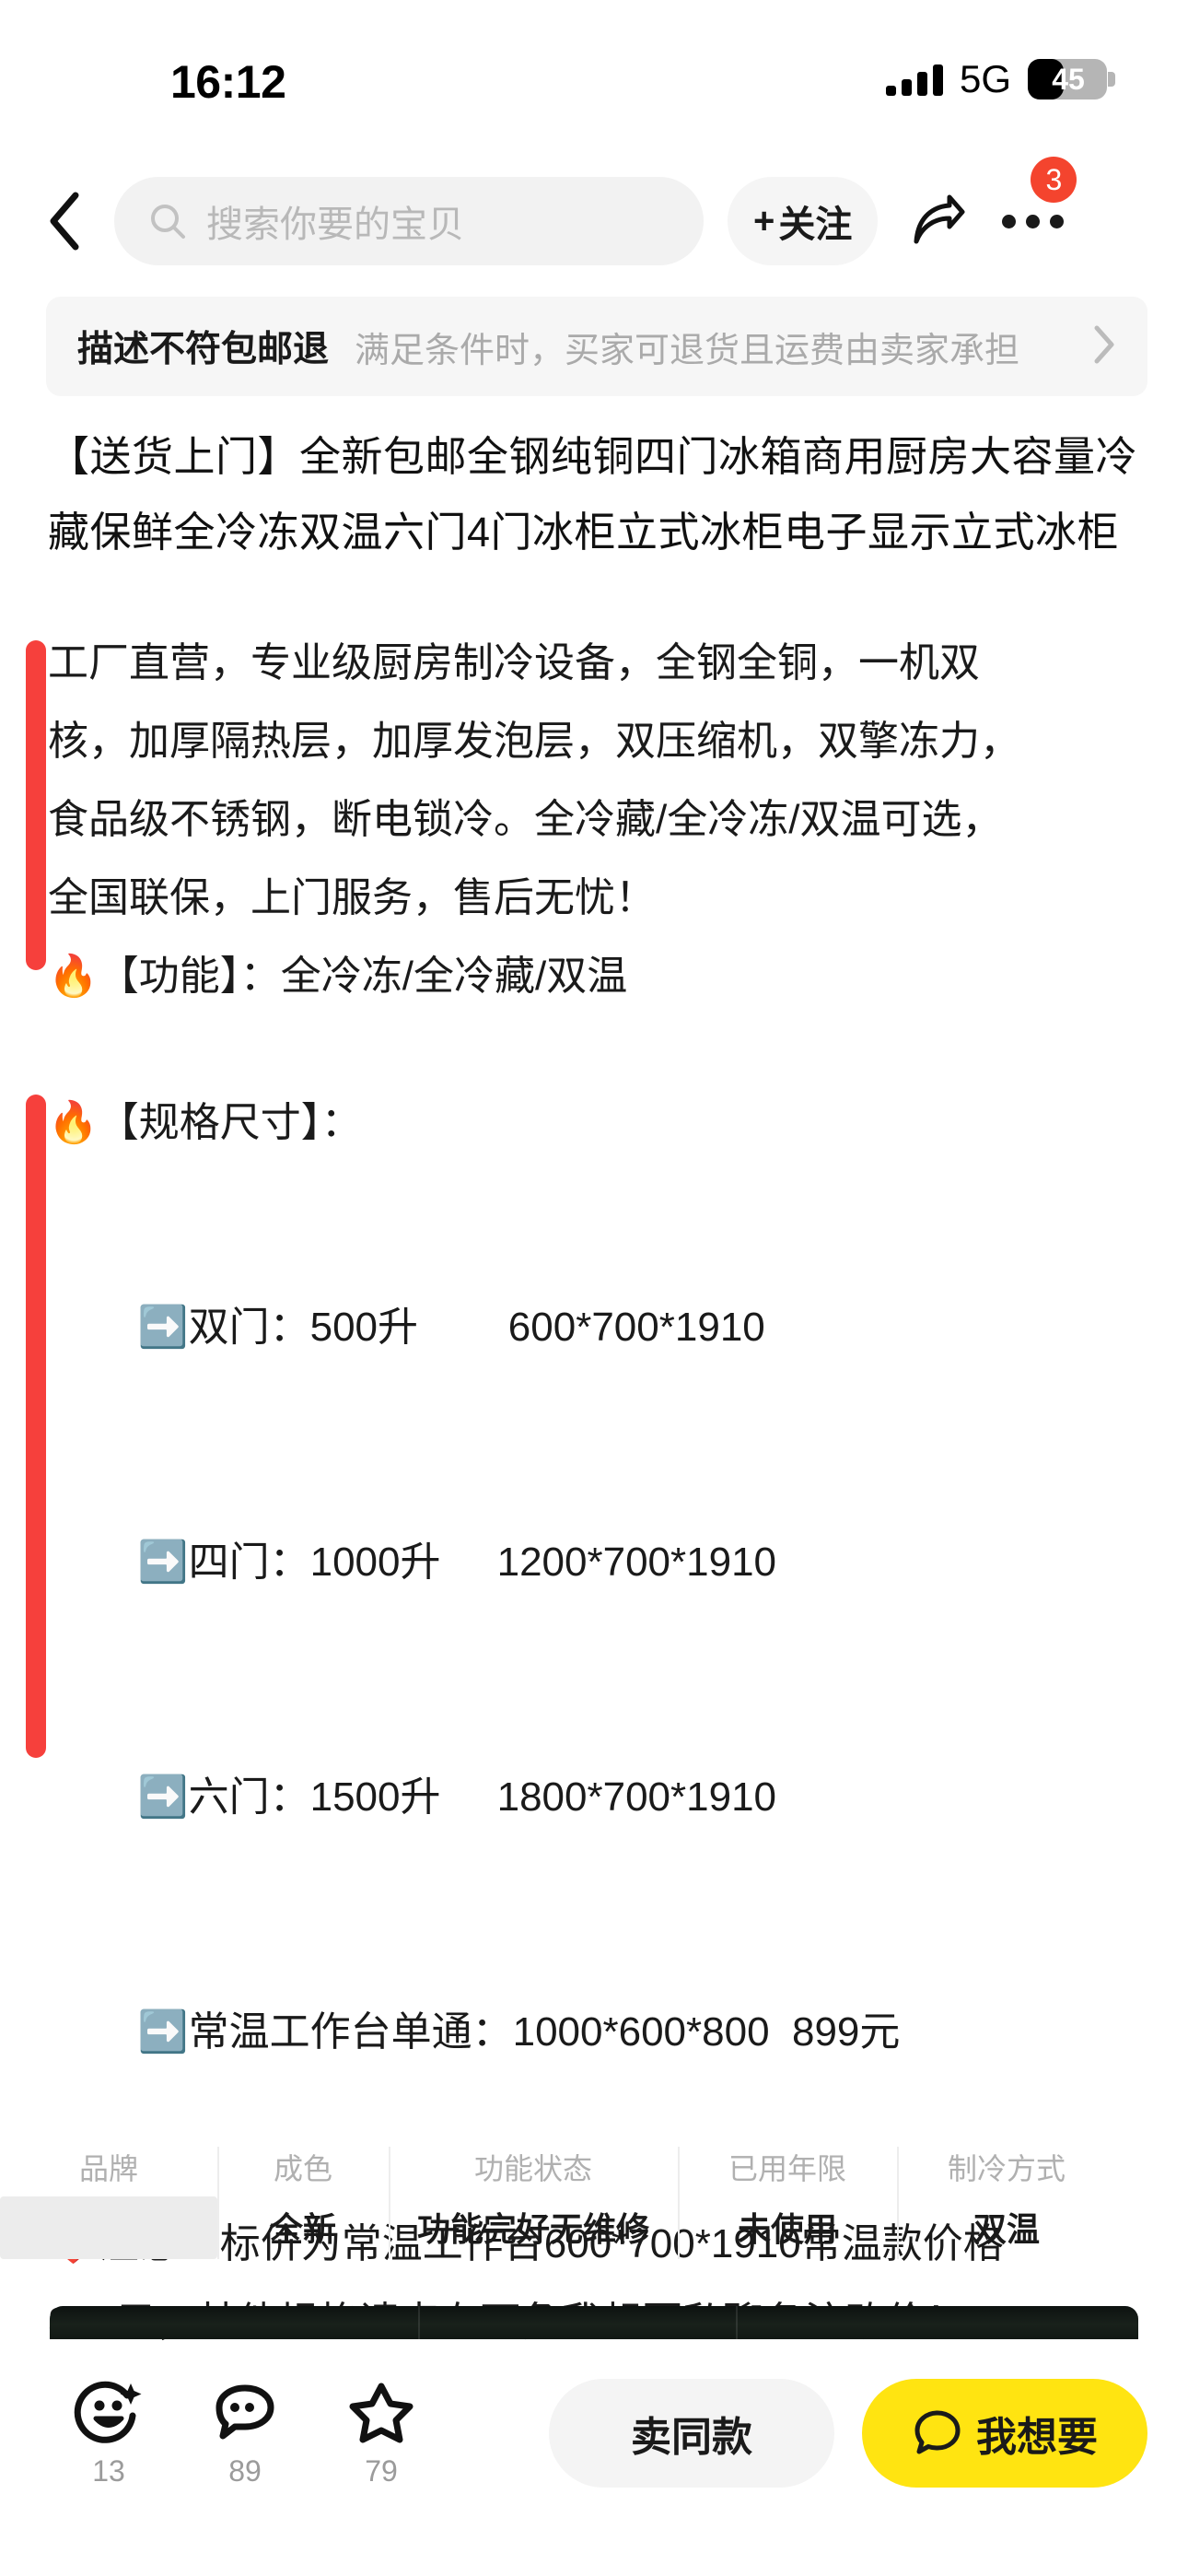 The image size is (1188, 2576). I want to click on attribute-item-brand: 品牌, so click(108, 2212).